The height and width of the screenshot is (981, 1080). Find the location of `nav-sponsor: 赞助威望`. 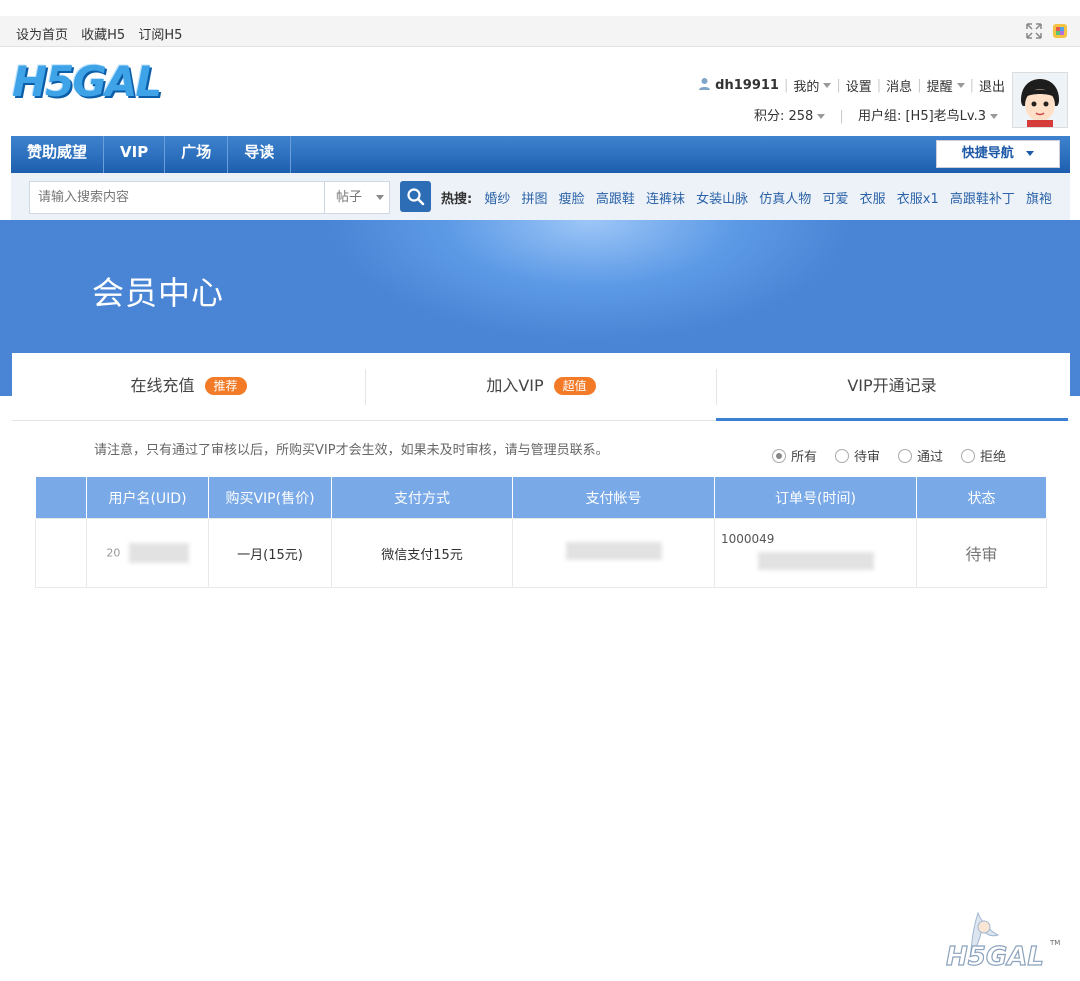

nav-sponsor: 赞助威望 is located at coordinates (58, 154).